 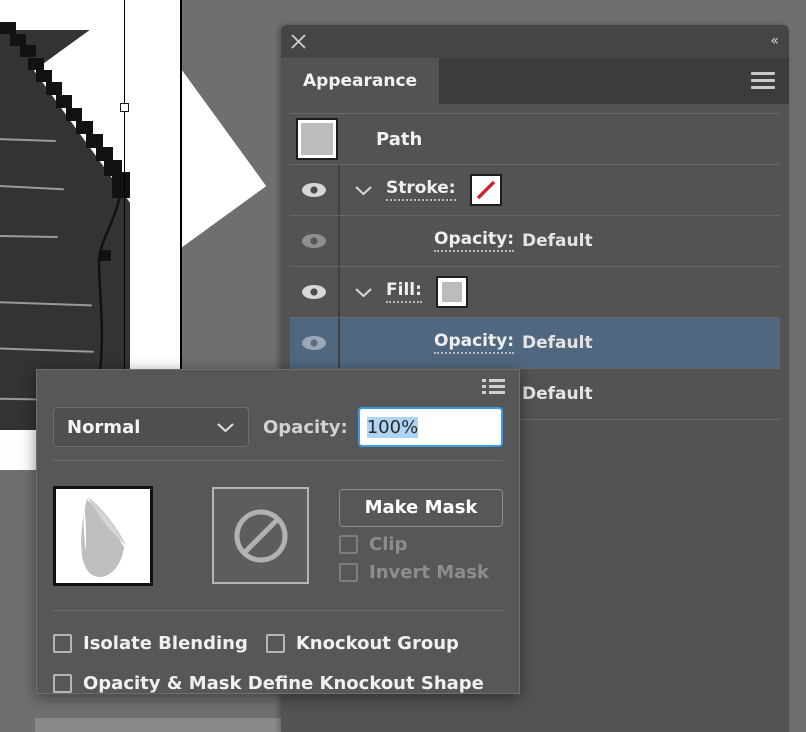 What do you see at coordinates (535, 190) in the screenshot?
I see `appearance-row-stroke: Stroke:` at bounding box center [535, 190].